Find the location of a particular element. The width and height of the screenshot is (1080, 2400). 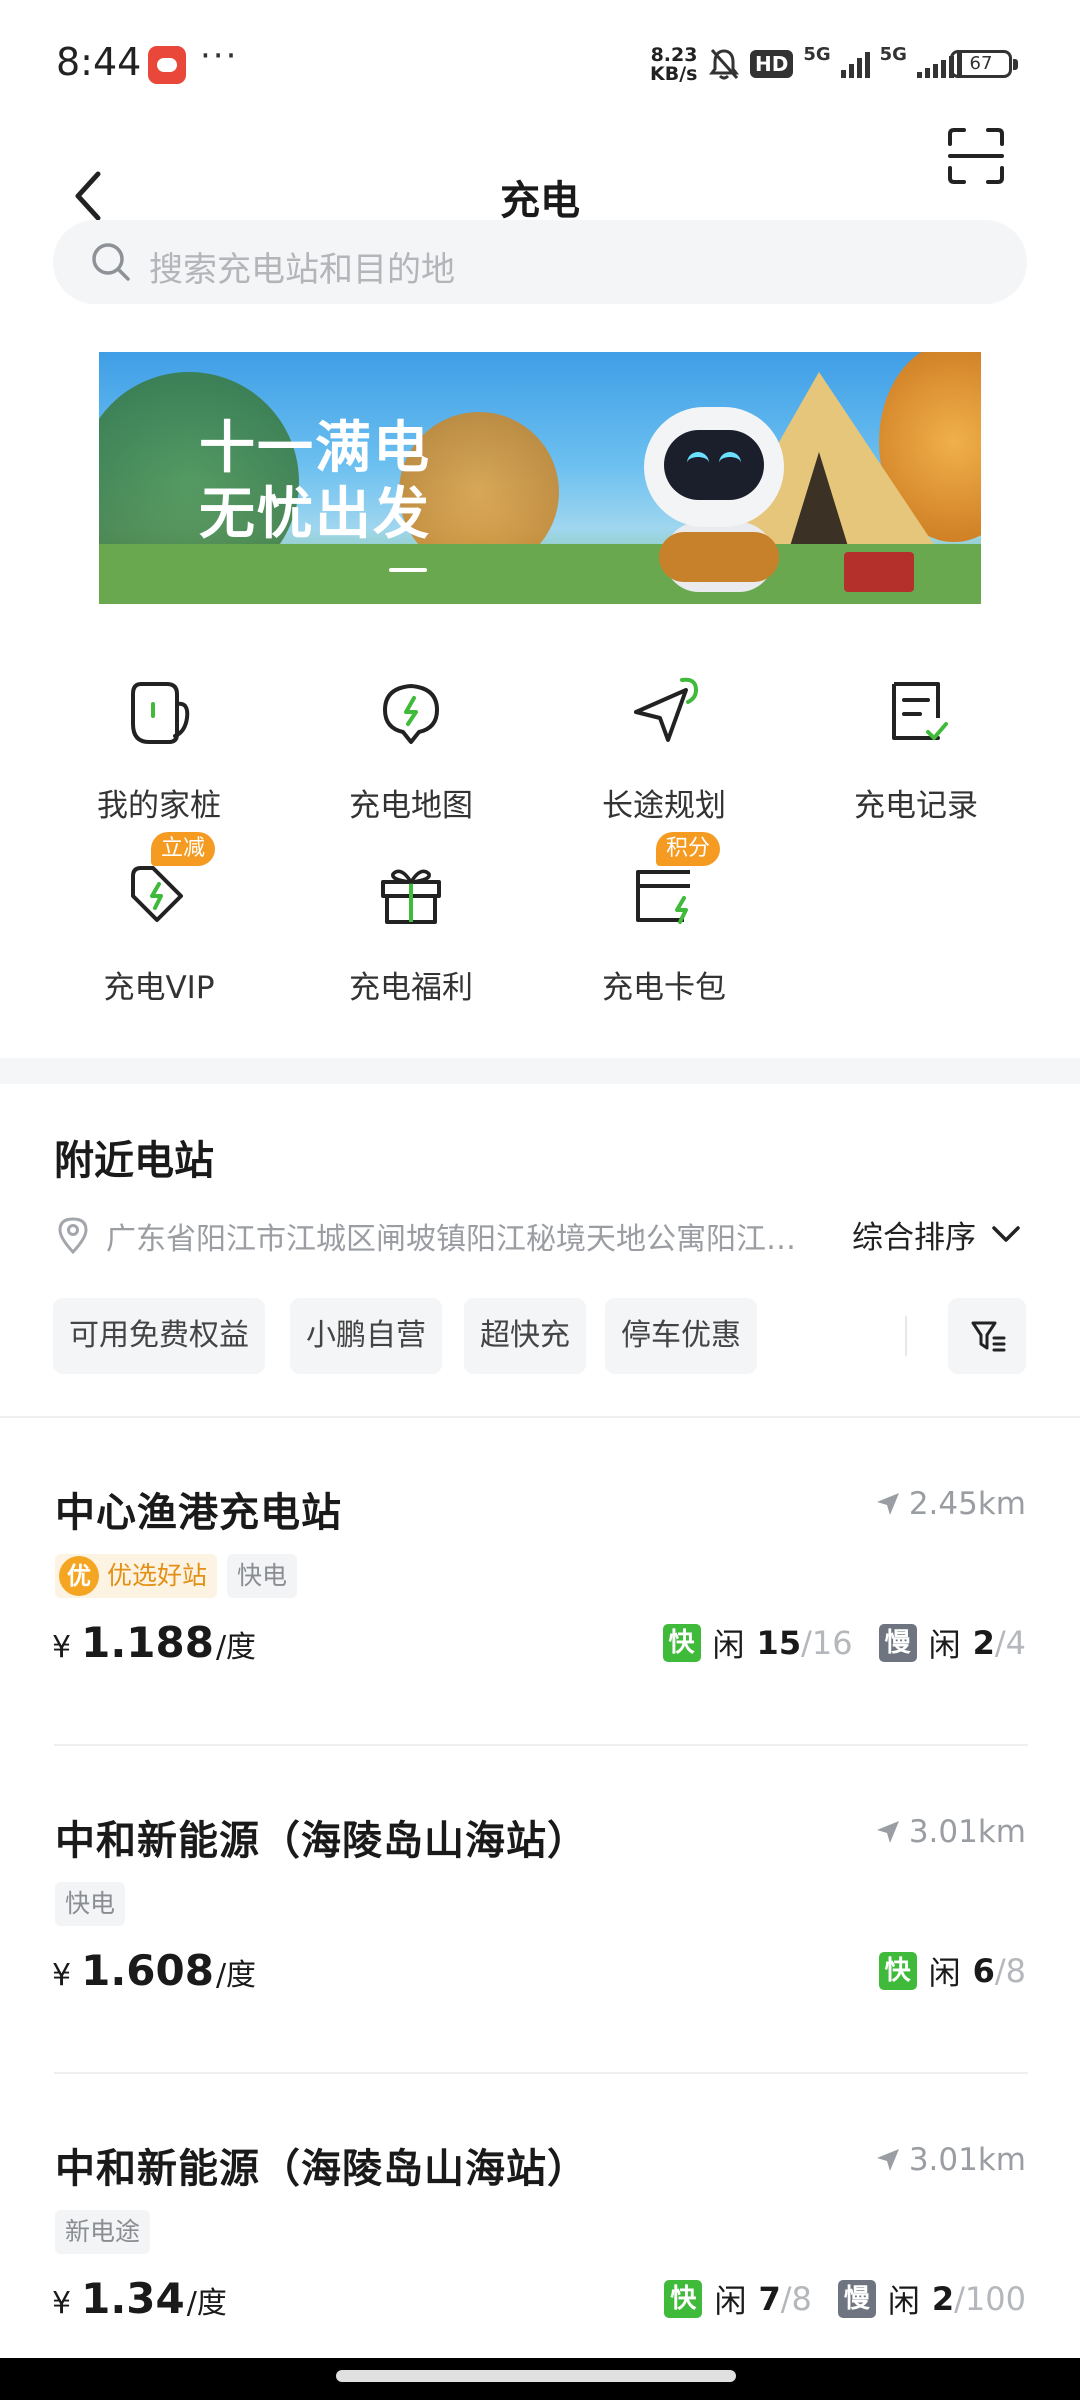

station-price: ¥ 1.608 /度 is located at coordinates (154, 1970).